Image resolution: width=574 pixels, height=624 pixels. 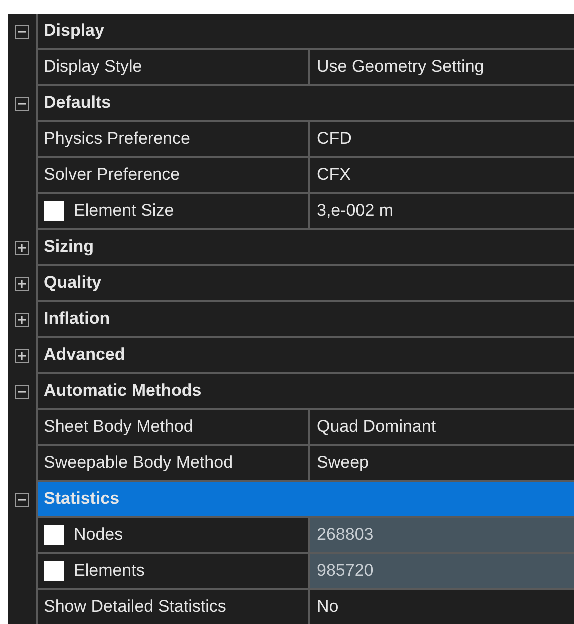 What do you see at coordinates (442, 536) in the screenshot?
I see `property-value: 268803` at bounding box center [442, 536].